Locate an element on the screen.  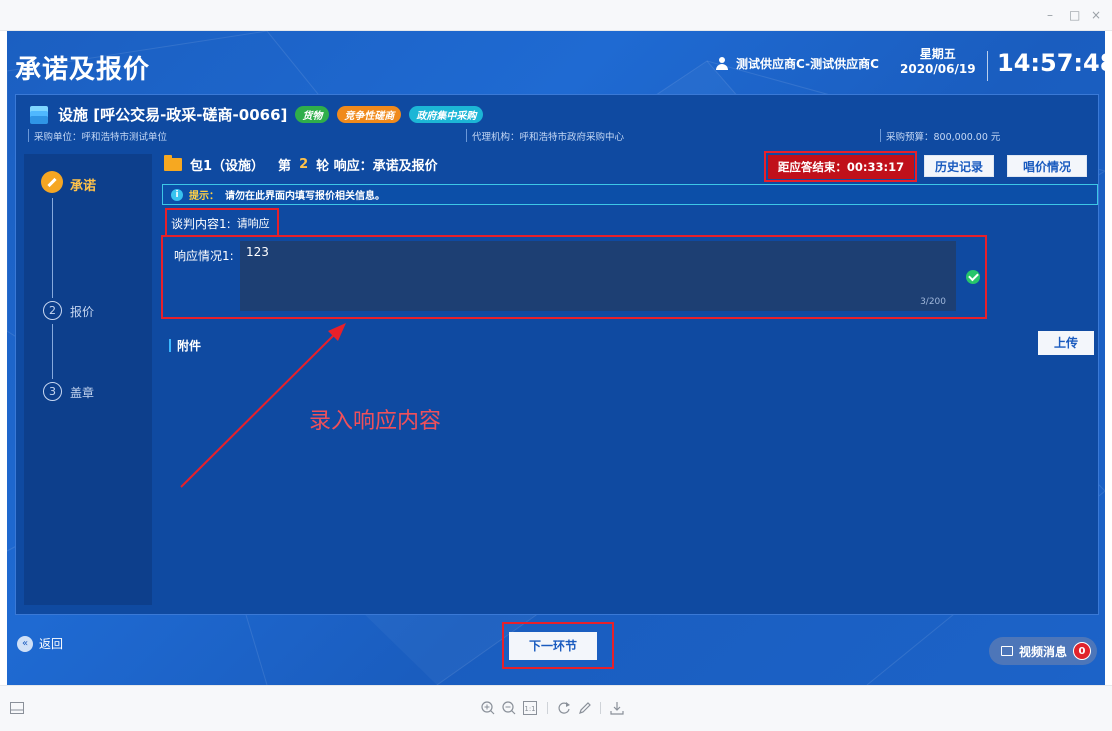
round-prefix: 第 is located at coordinates (285, 166).